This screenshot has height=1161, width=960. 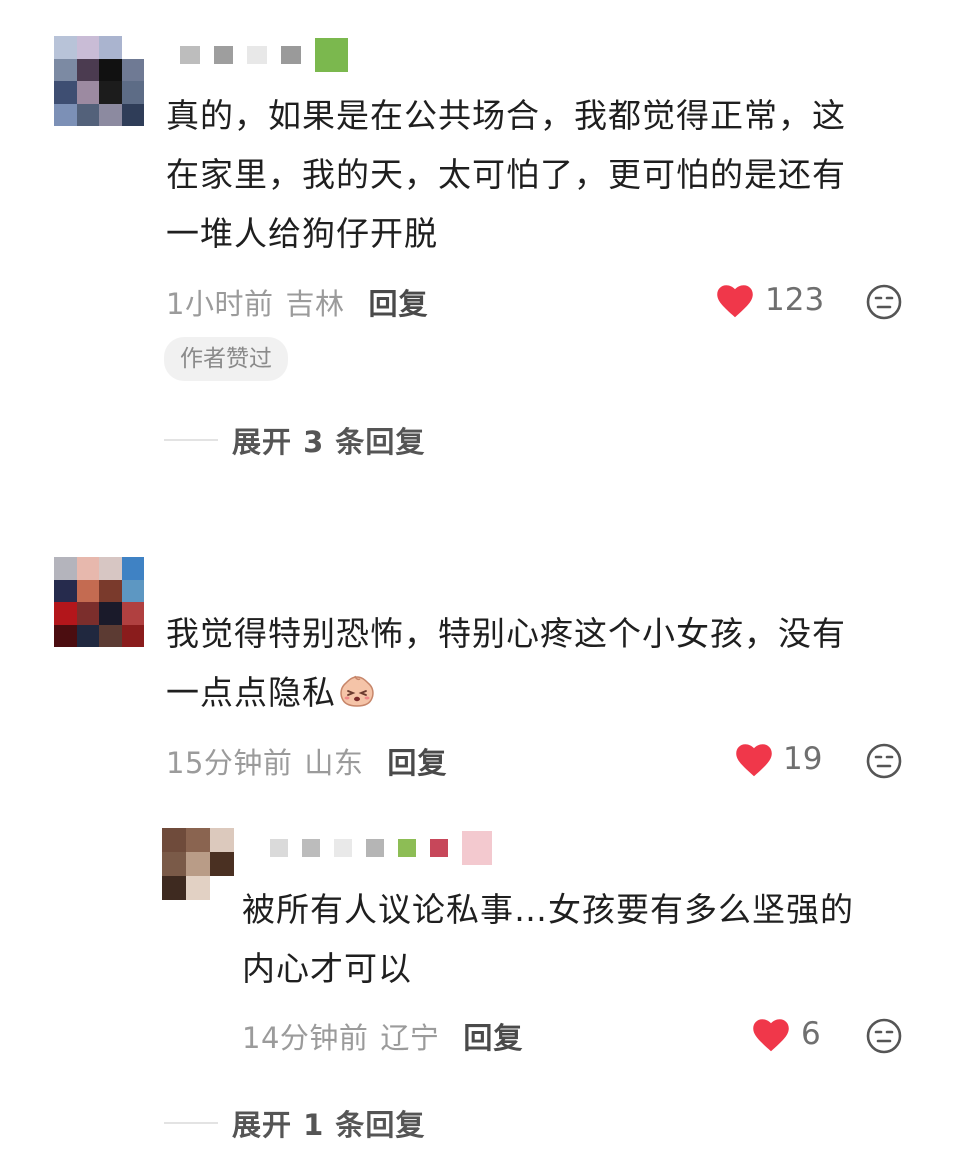 What do you see at coordinates (506, 115) in the screenshot?
I see `comment-line: 真的，如果是在公共场合，我都觉得正常，这` at bounding box center [506, 115].